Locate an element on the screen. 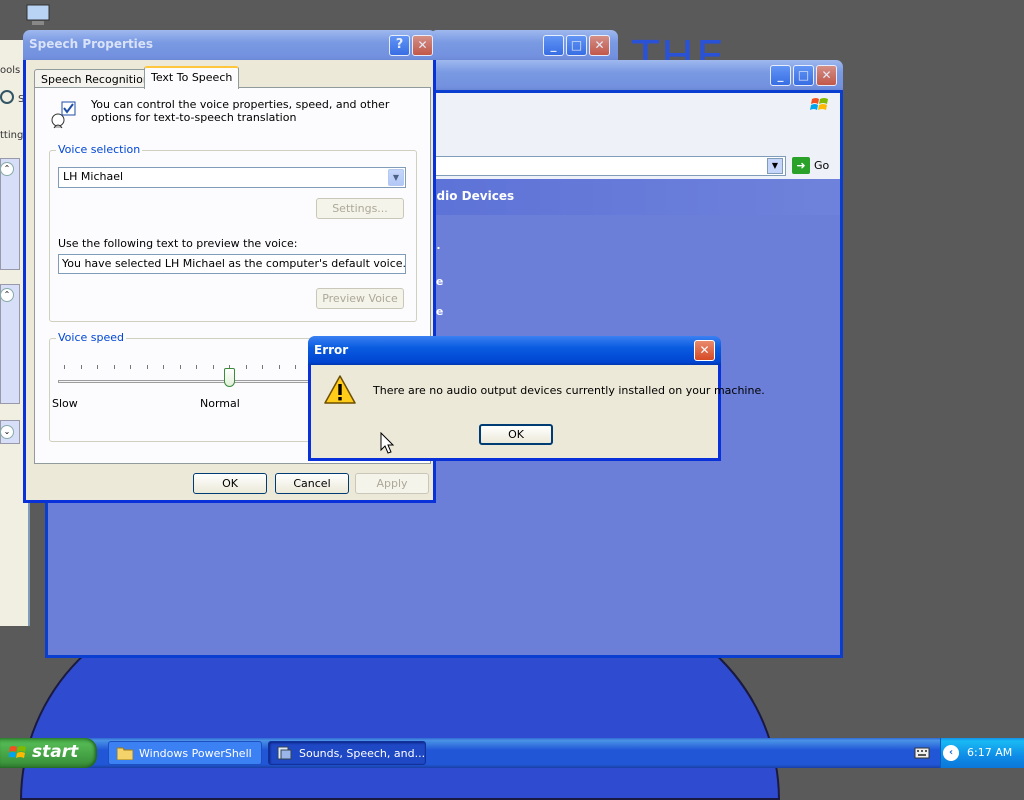 This screenshot has height=800, width=1024. error-title: Error is located at coordinates (331, 350).